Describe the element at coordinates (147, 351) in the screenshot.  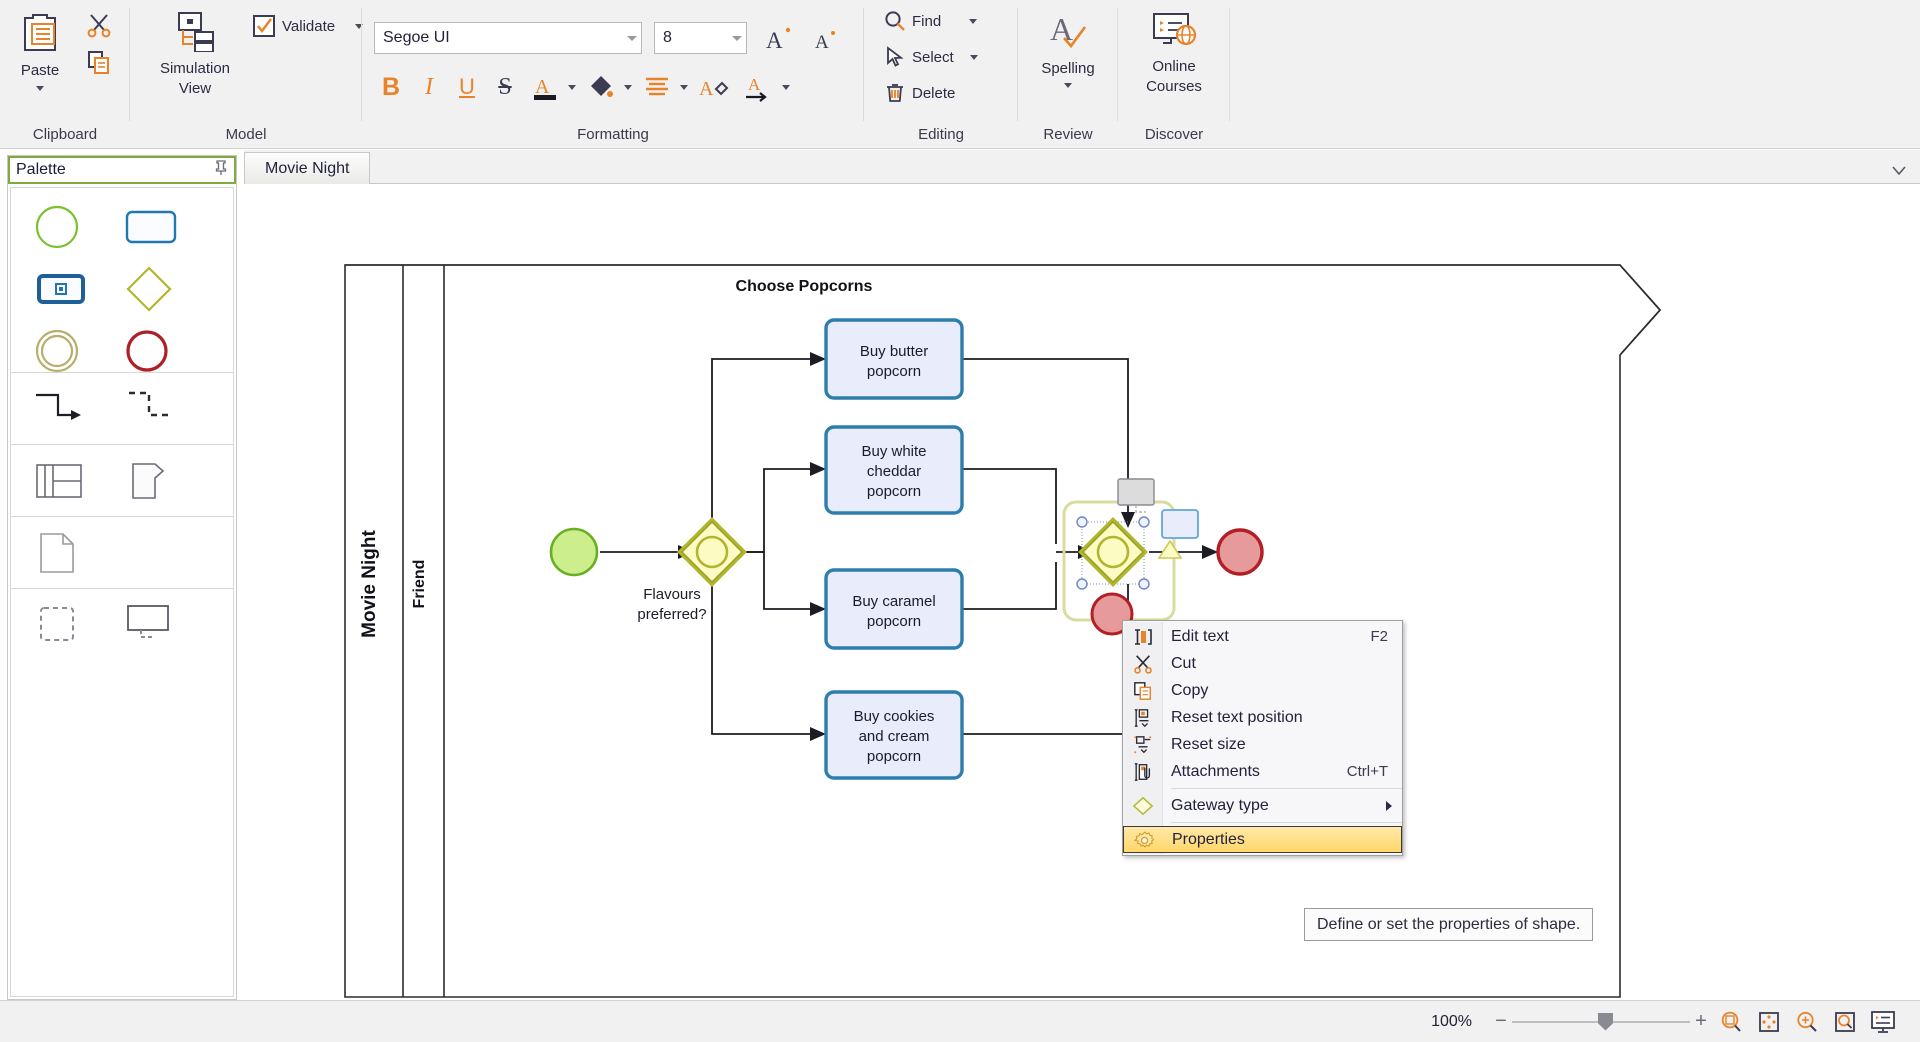
I see `red-circle-icon` at that location.